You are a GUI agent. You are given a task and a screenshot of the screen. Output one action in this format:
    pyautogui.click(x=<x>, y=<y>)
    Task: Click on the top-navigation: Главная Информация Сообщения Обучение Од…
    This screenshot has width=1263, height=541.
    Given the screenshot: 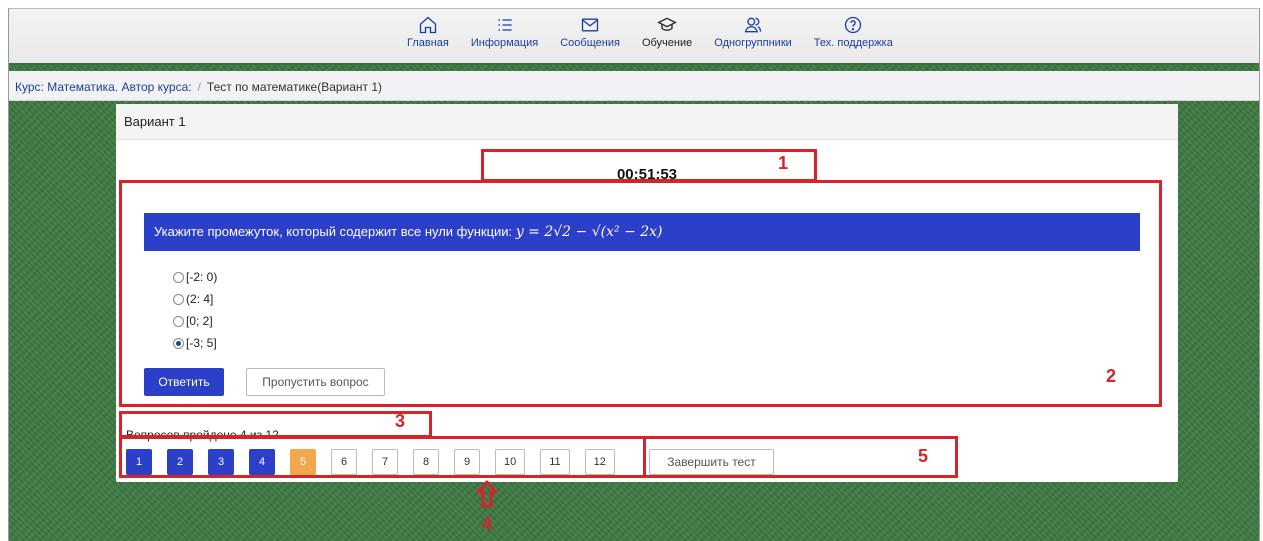 What is the action you would take?
    pyautogui.click(x=634, y=37)
    